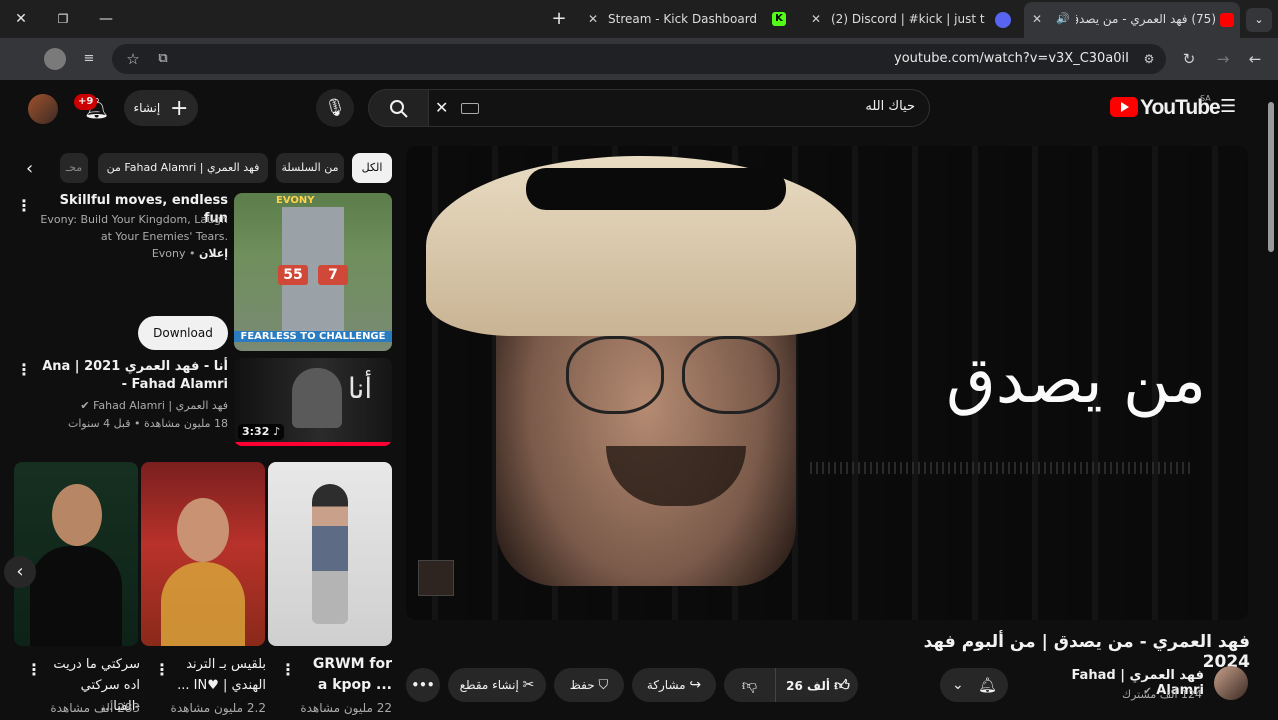 This screenshot has width=1278, height=720. What do you see at coordinates (603, 685) in the screenshot?
I see `bookmark-icon: ⛉` at bounding box center [603, 685].